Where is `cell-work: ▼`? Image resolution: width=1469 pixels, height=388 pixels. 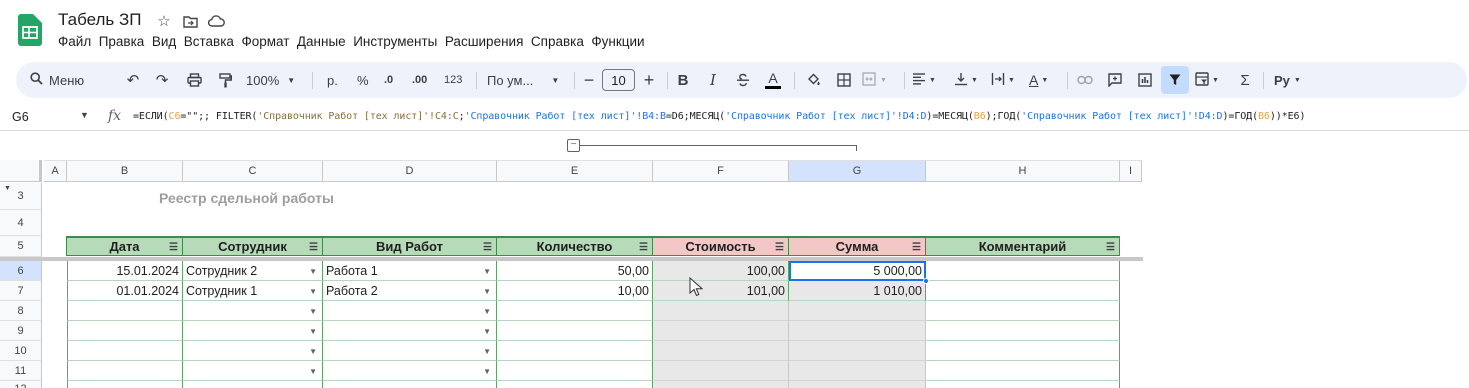
cell-work: ▼ is located at coordinates (410, 371).